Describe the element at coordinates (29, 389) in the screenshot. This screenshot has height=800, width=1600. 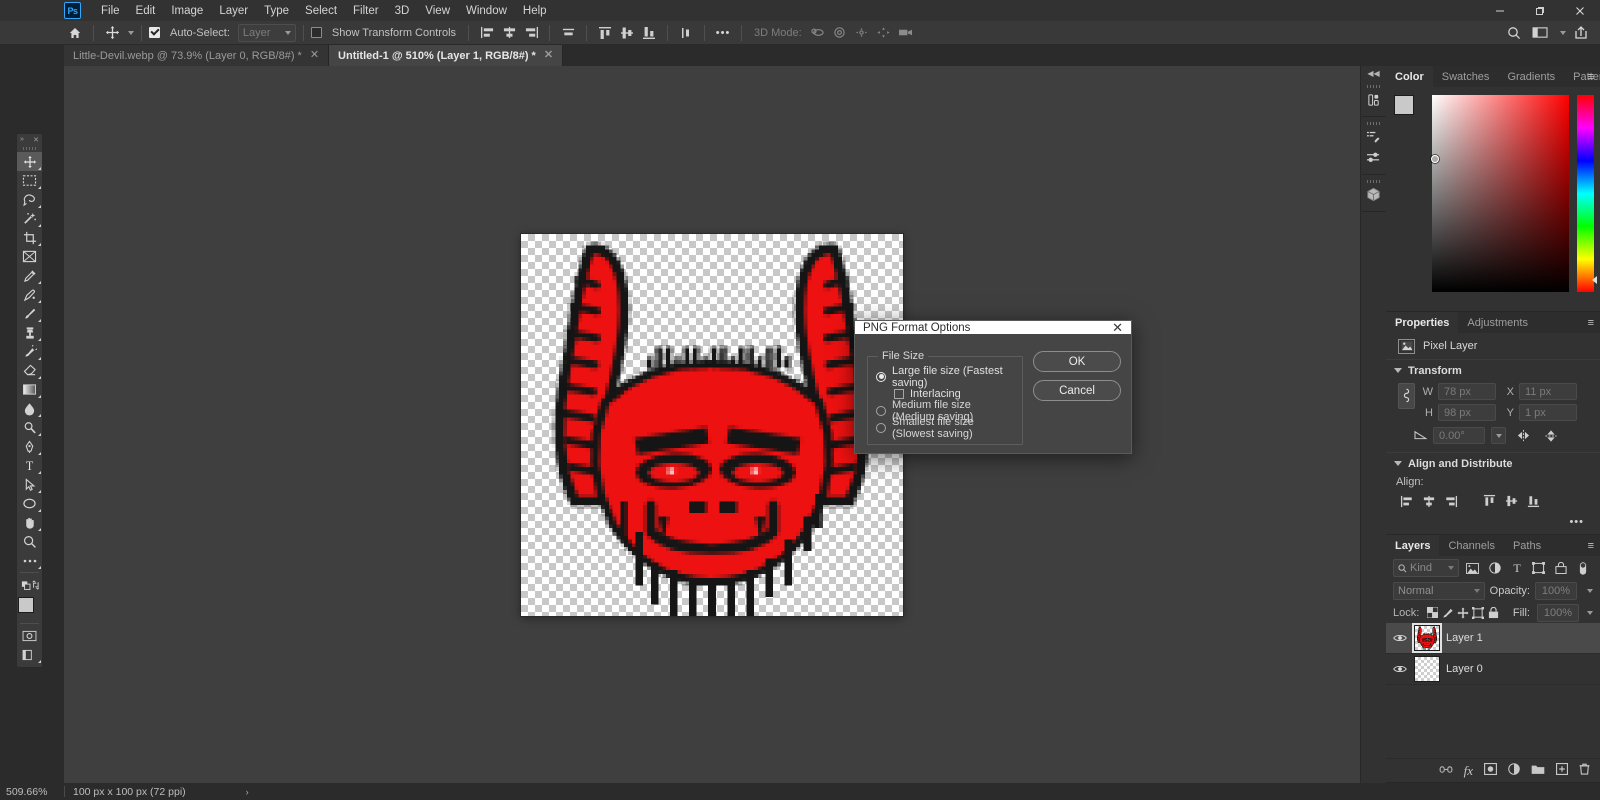
I see `tool-gradient` at that location.